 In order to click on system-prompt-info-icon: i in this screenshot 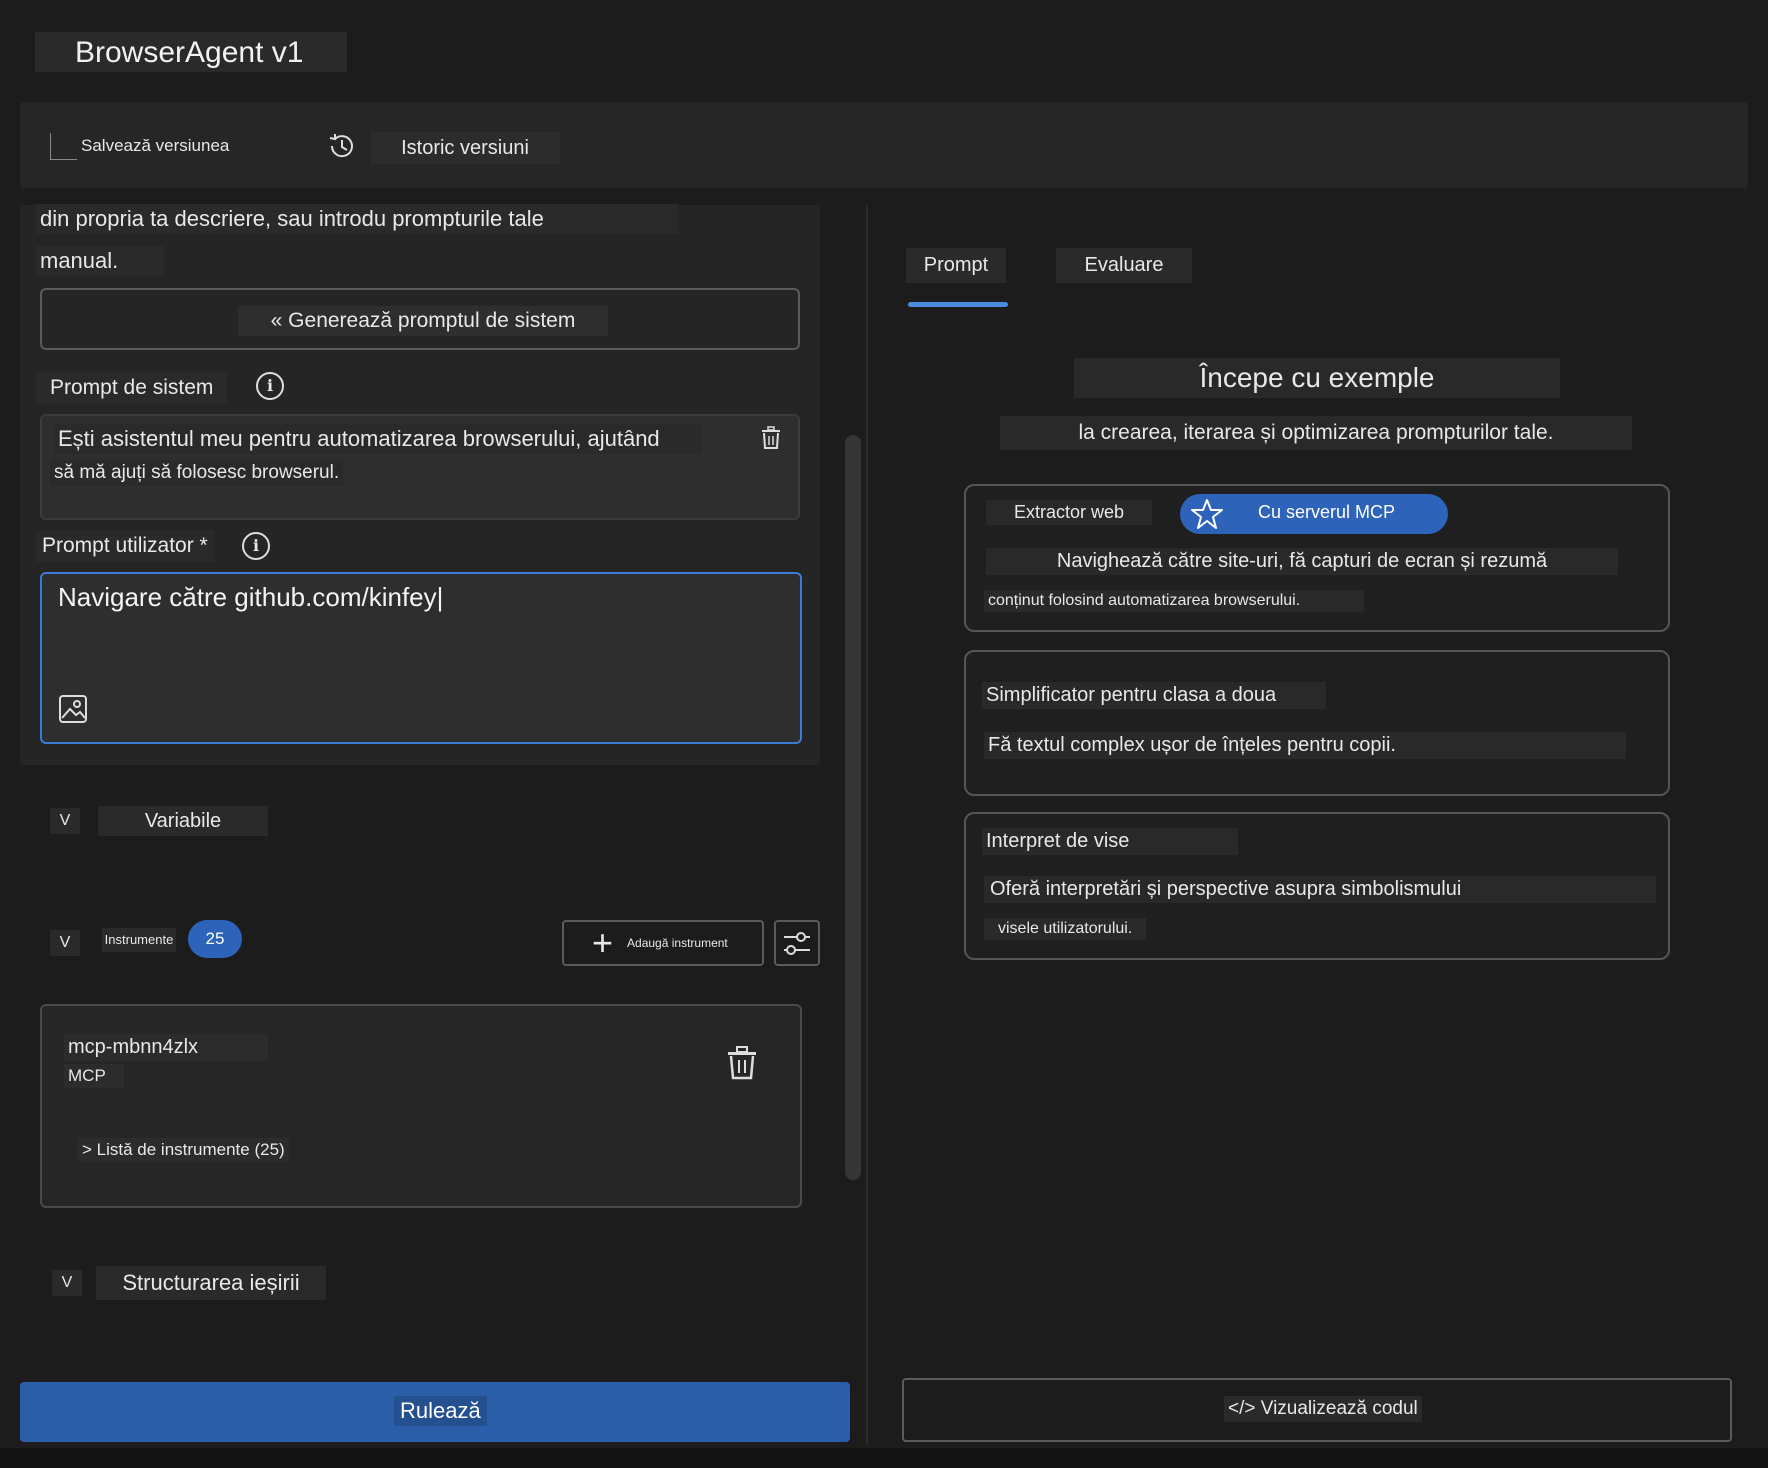, I will do `click(270, 386)`.